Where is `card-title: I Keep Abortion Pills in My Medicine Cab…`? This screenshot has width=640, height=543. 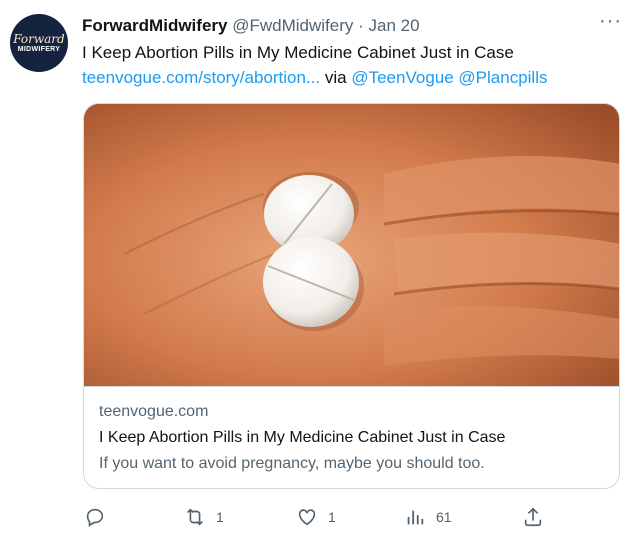
card-title: I Keep Abortion Pills in My Medicine Cab… is located at coordinates (302, 437).